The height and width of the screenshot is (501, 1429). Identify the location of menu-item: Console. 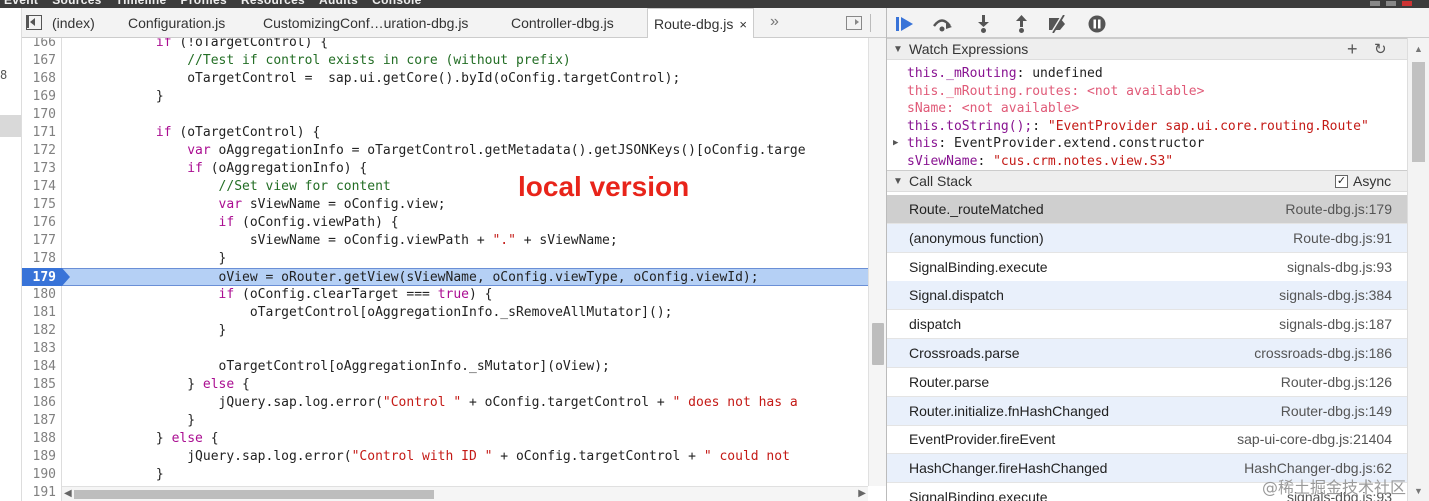
(396, 3).